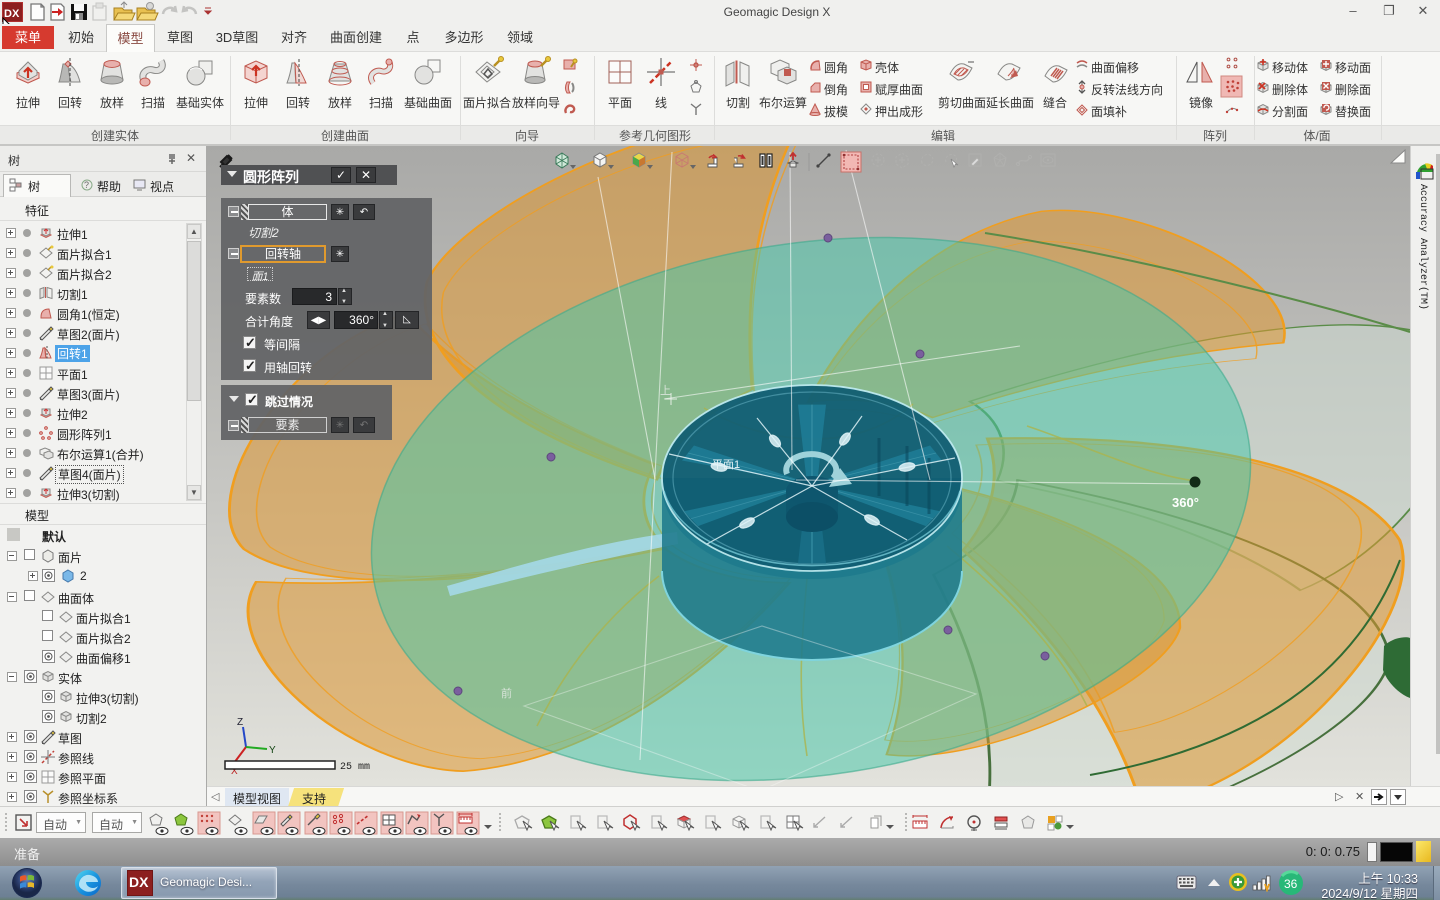  Describe the element at coordinates (506, 693) in the screenshot. I see `svg-text: 前` at that location.